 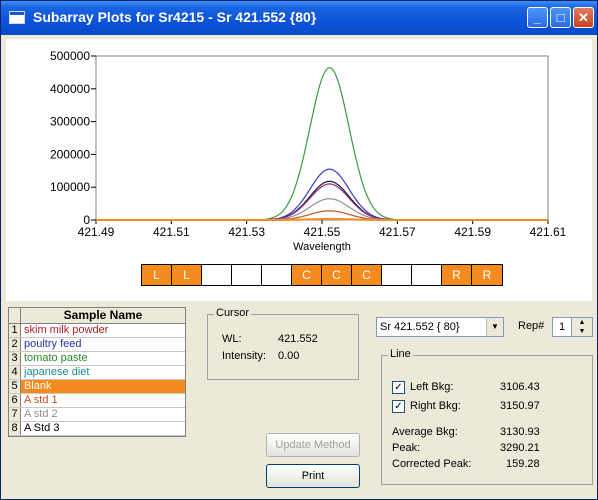 What do you see at coordinates (70, 187) in the screenshot?
I see `y-tick-label: 100000` at bounding box center [70, 187].